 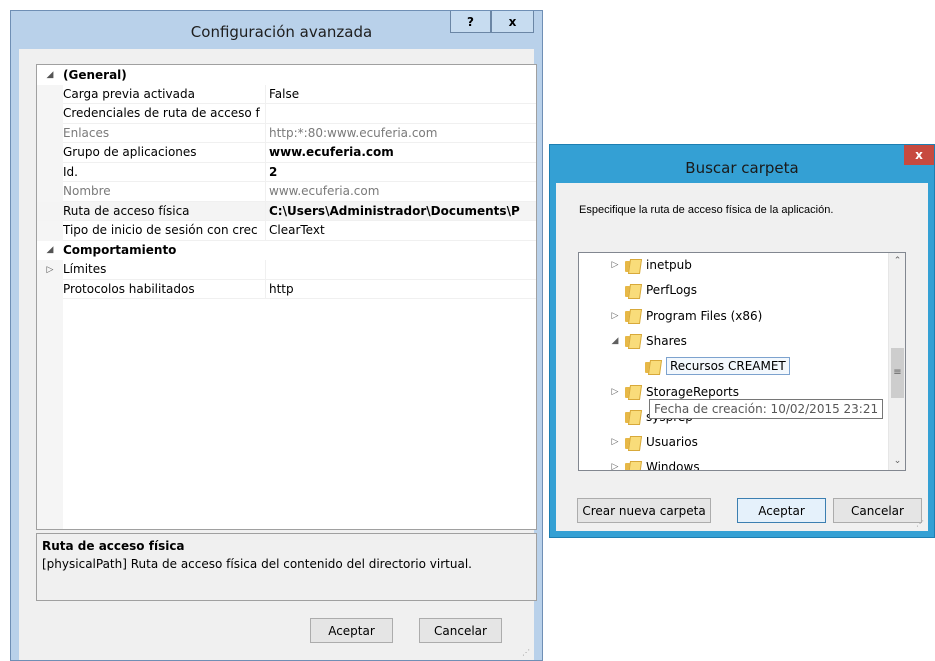 I want to click on property-row: Nombre www.ecuferia.com, so click(x=286, y=192).